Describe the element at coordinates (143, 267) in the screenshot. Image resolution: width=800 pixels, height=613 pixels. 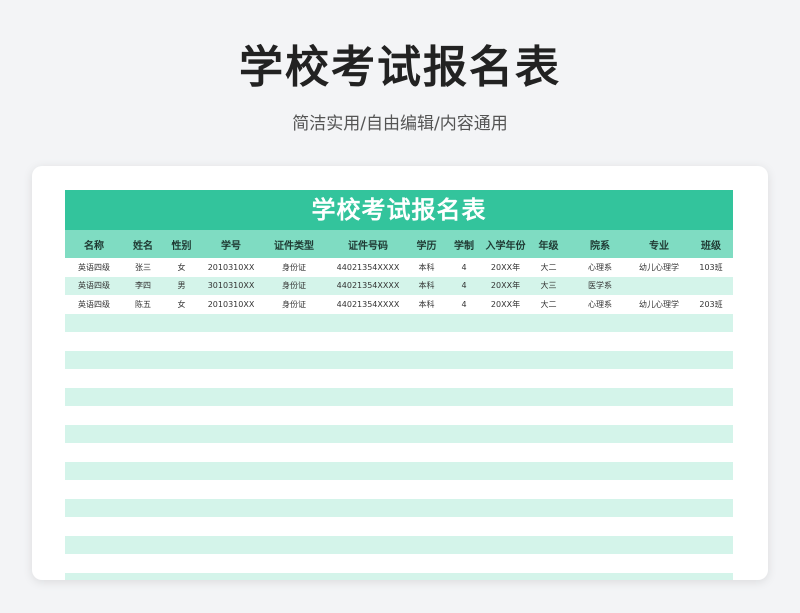
I see `table-cell: 张三` at that location.